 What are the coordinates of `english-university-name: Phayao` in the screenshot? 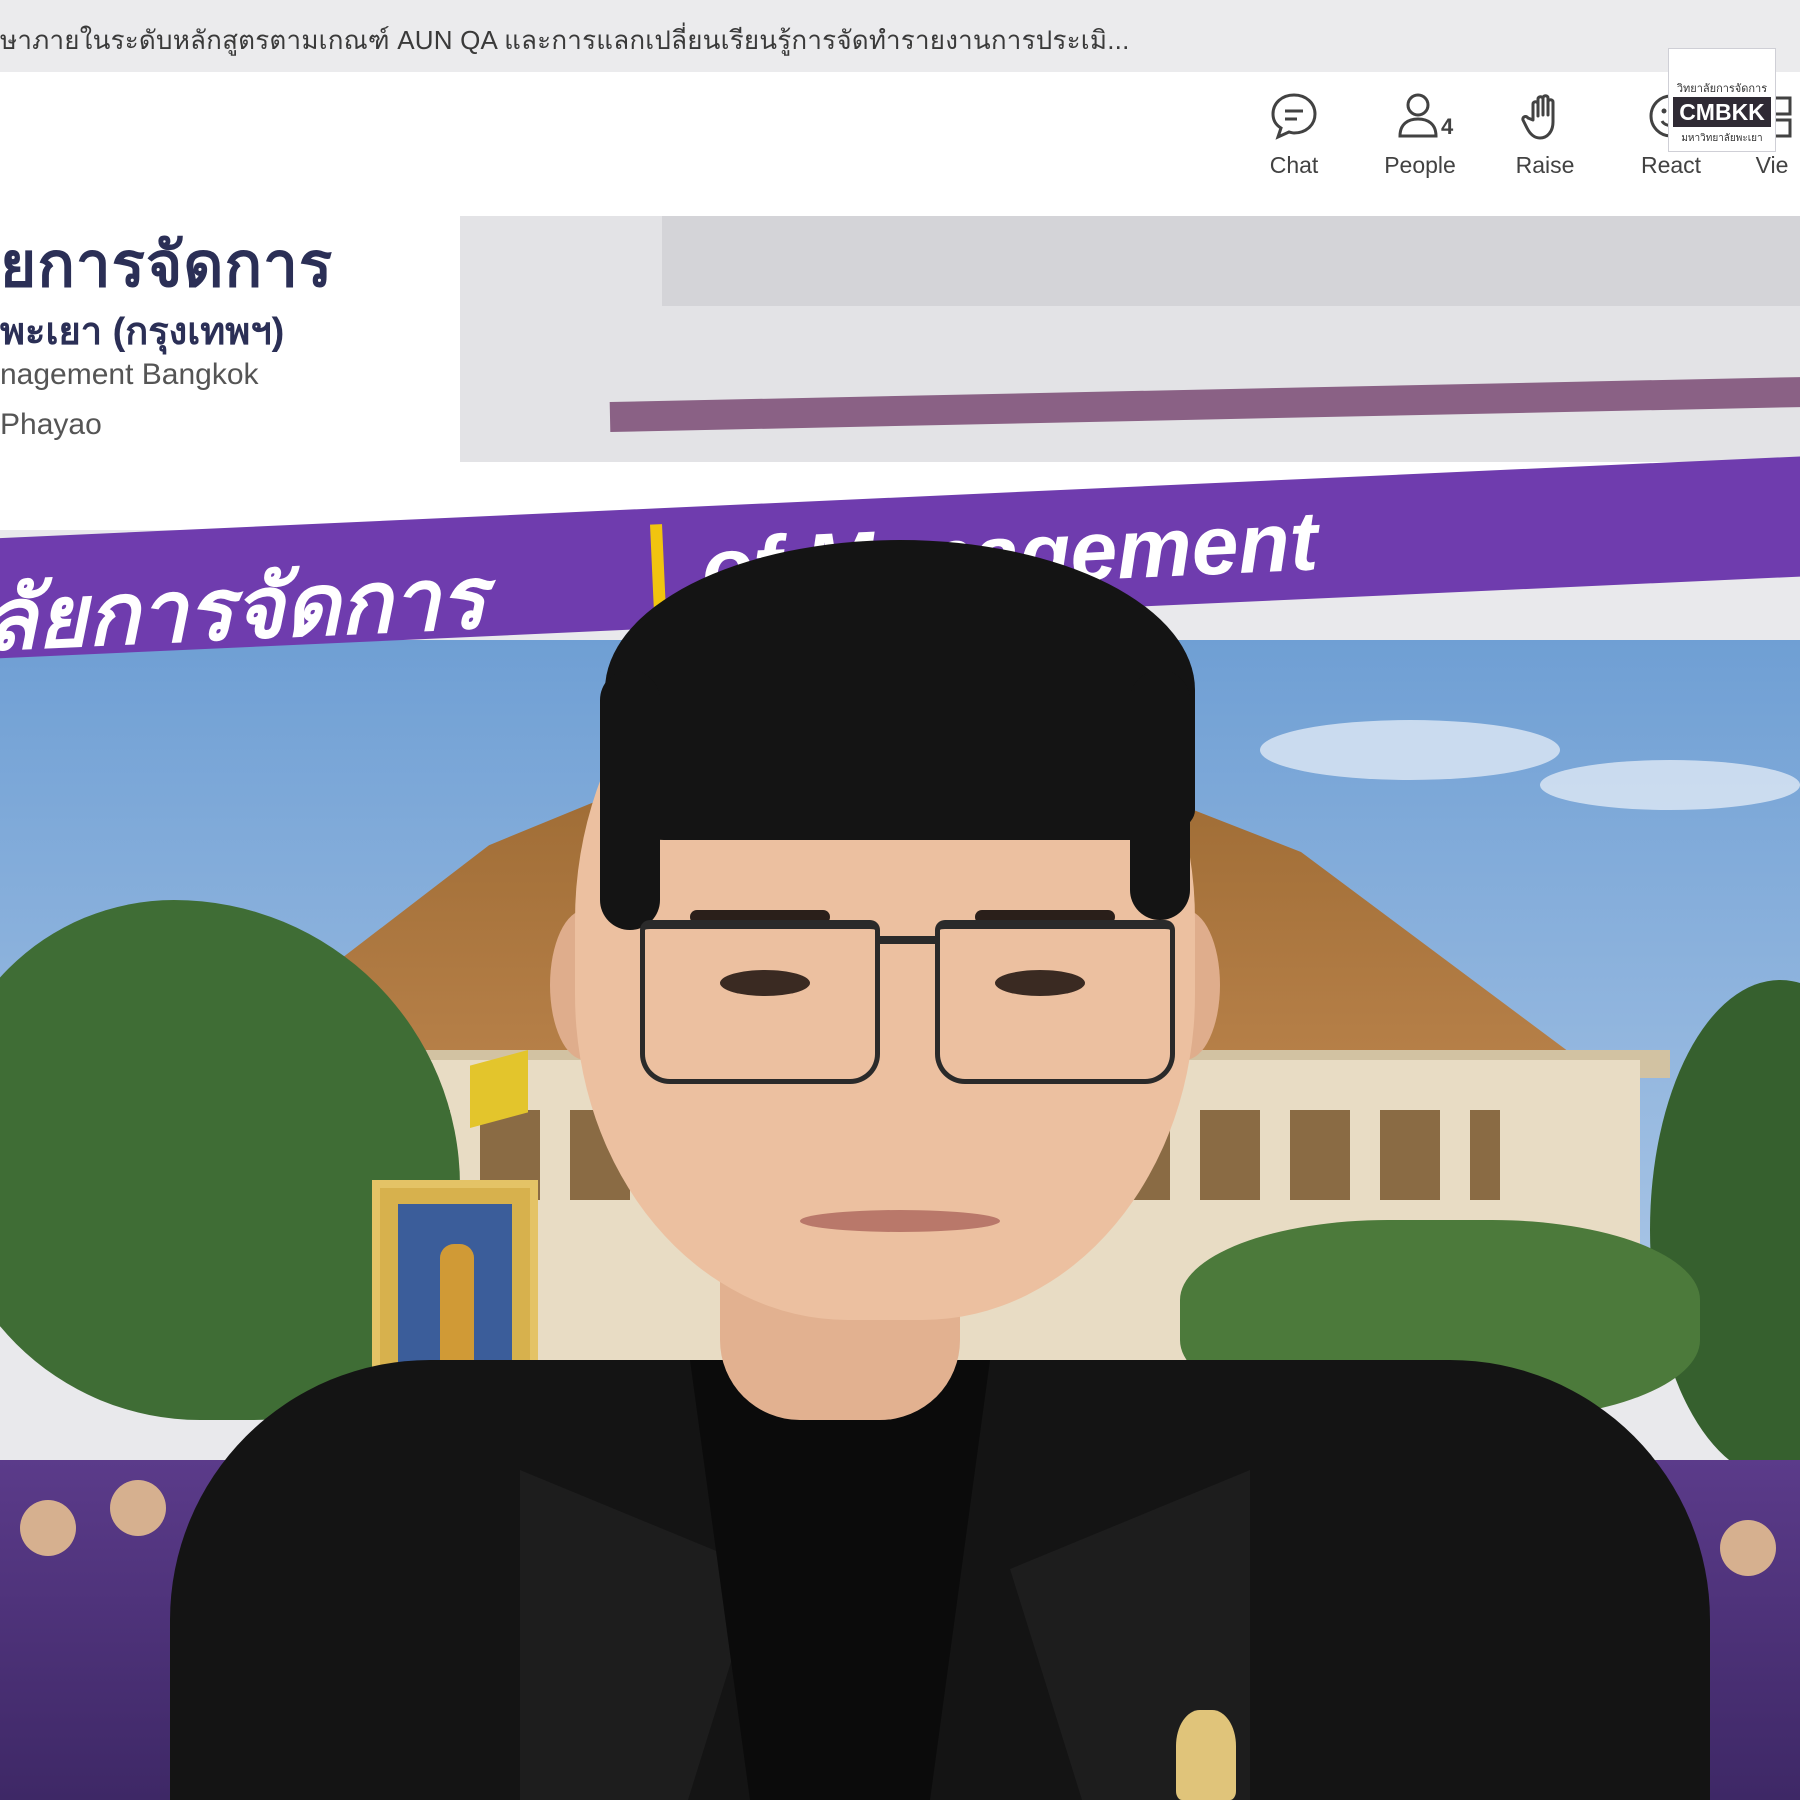 It's located at (51, 424).